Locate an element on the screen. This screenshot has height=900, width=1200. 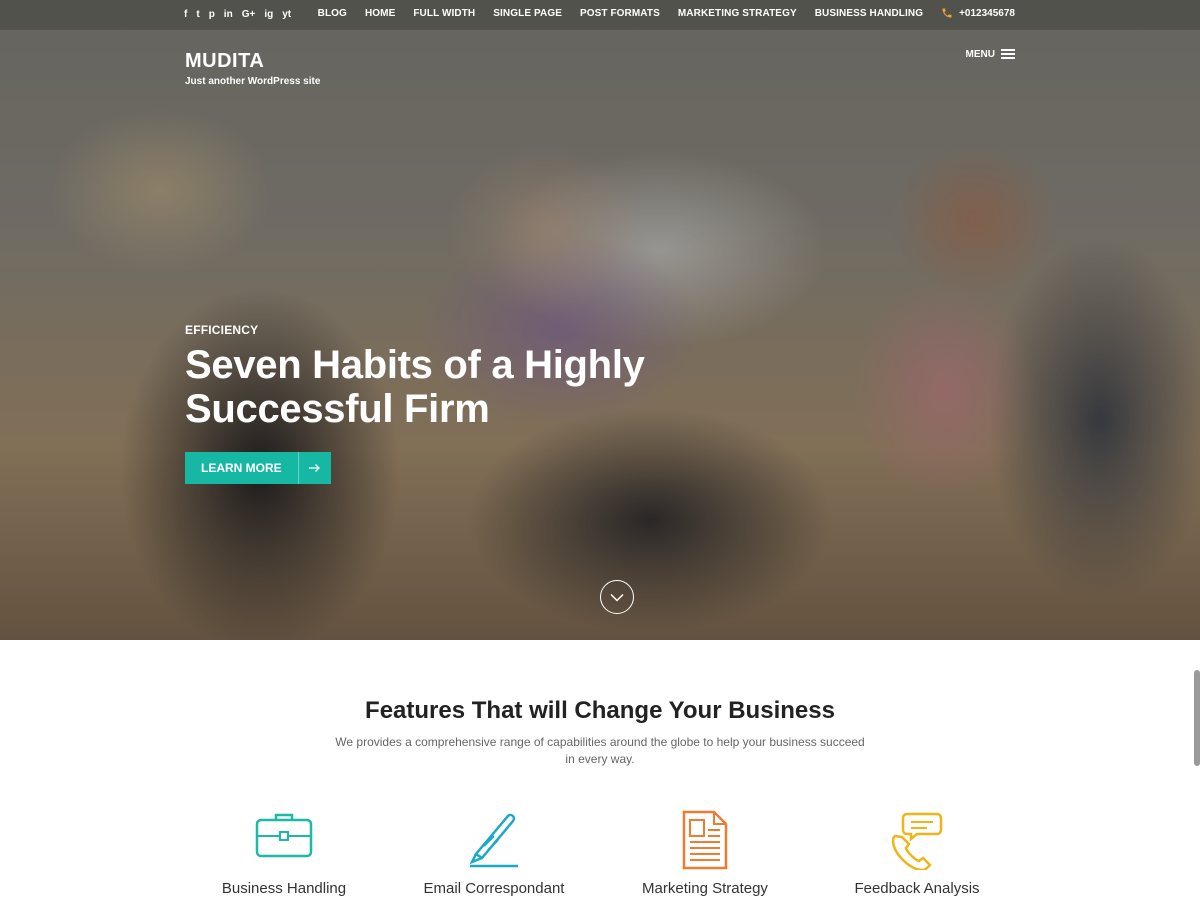
menu-toggle-button: MENU is located at coordinates (990, 54).